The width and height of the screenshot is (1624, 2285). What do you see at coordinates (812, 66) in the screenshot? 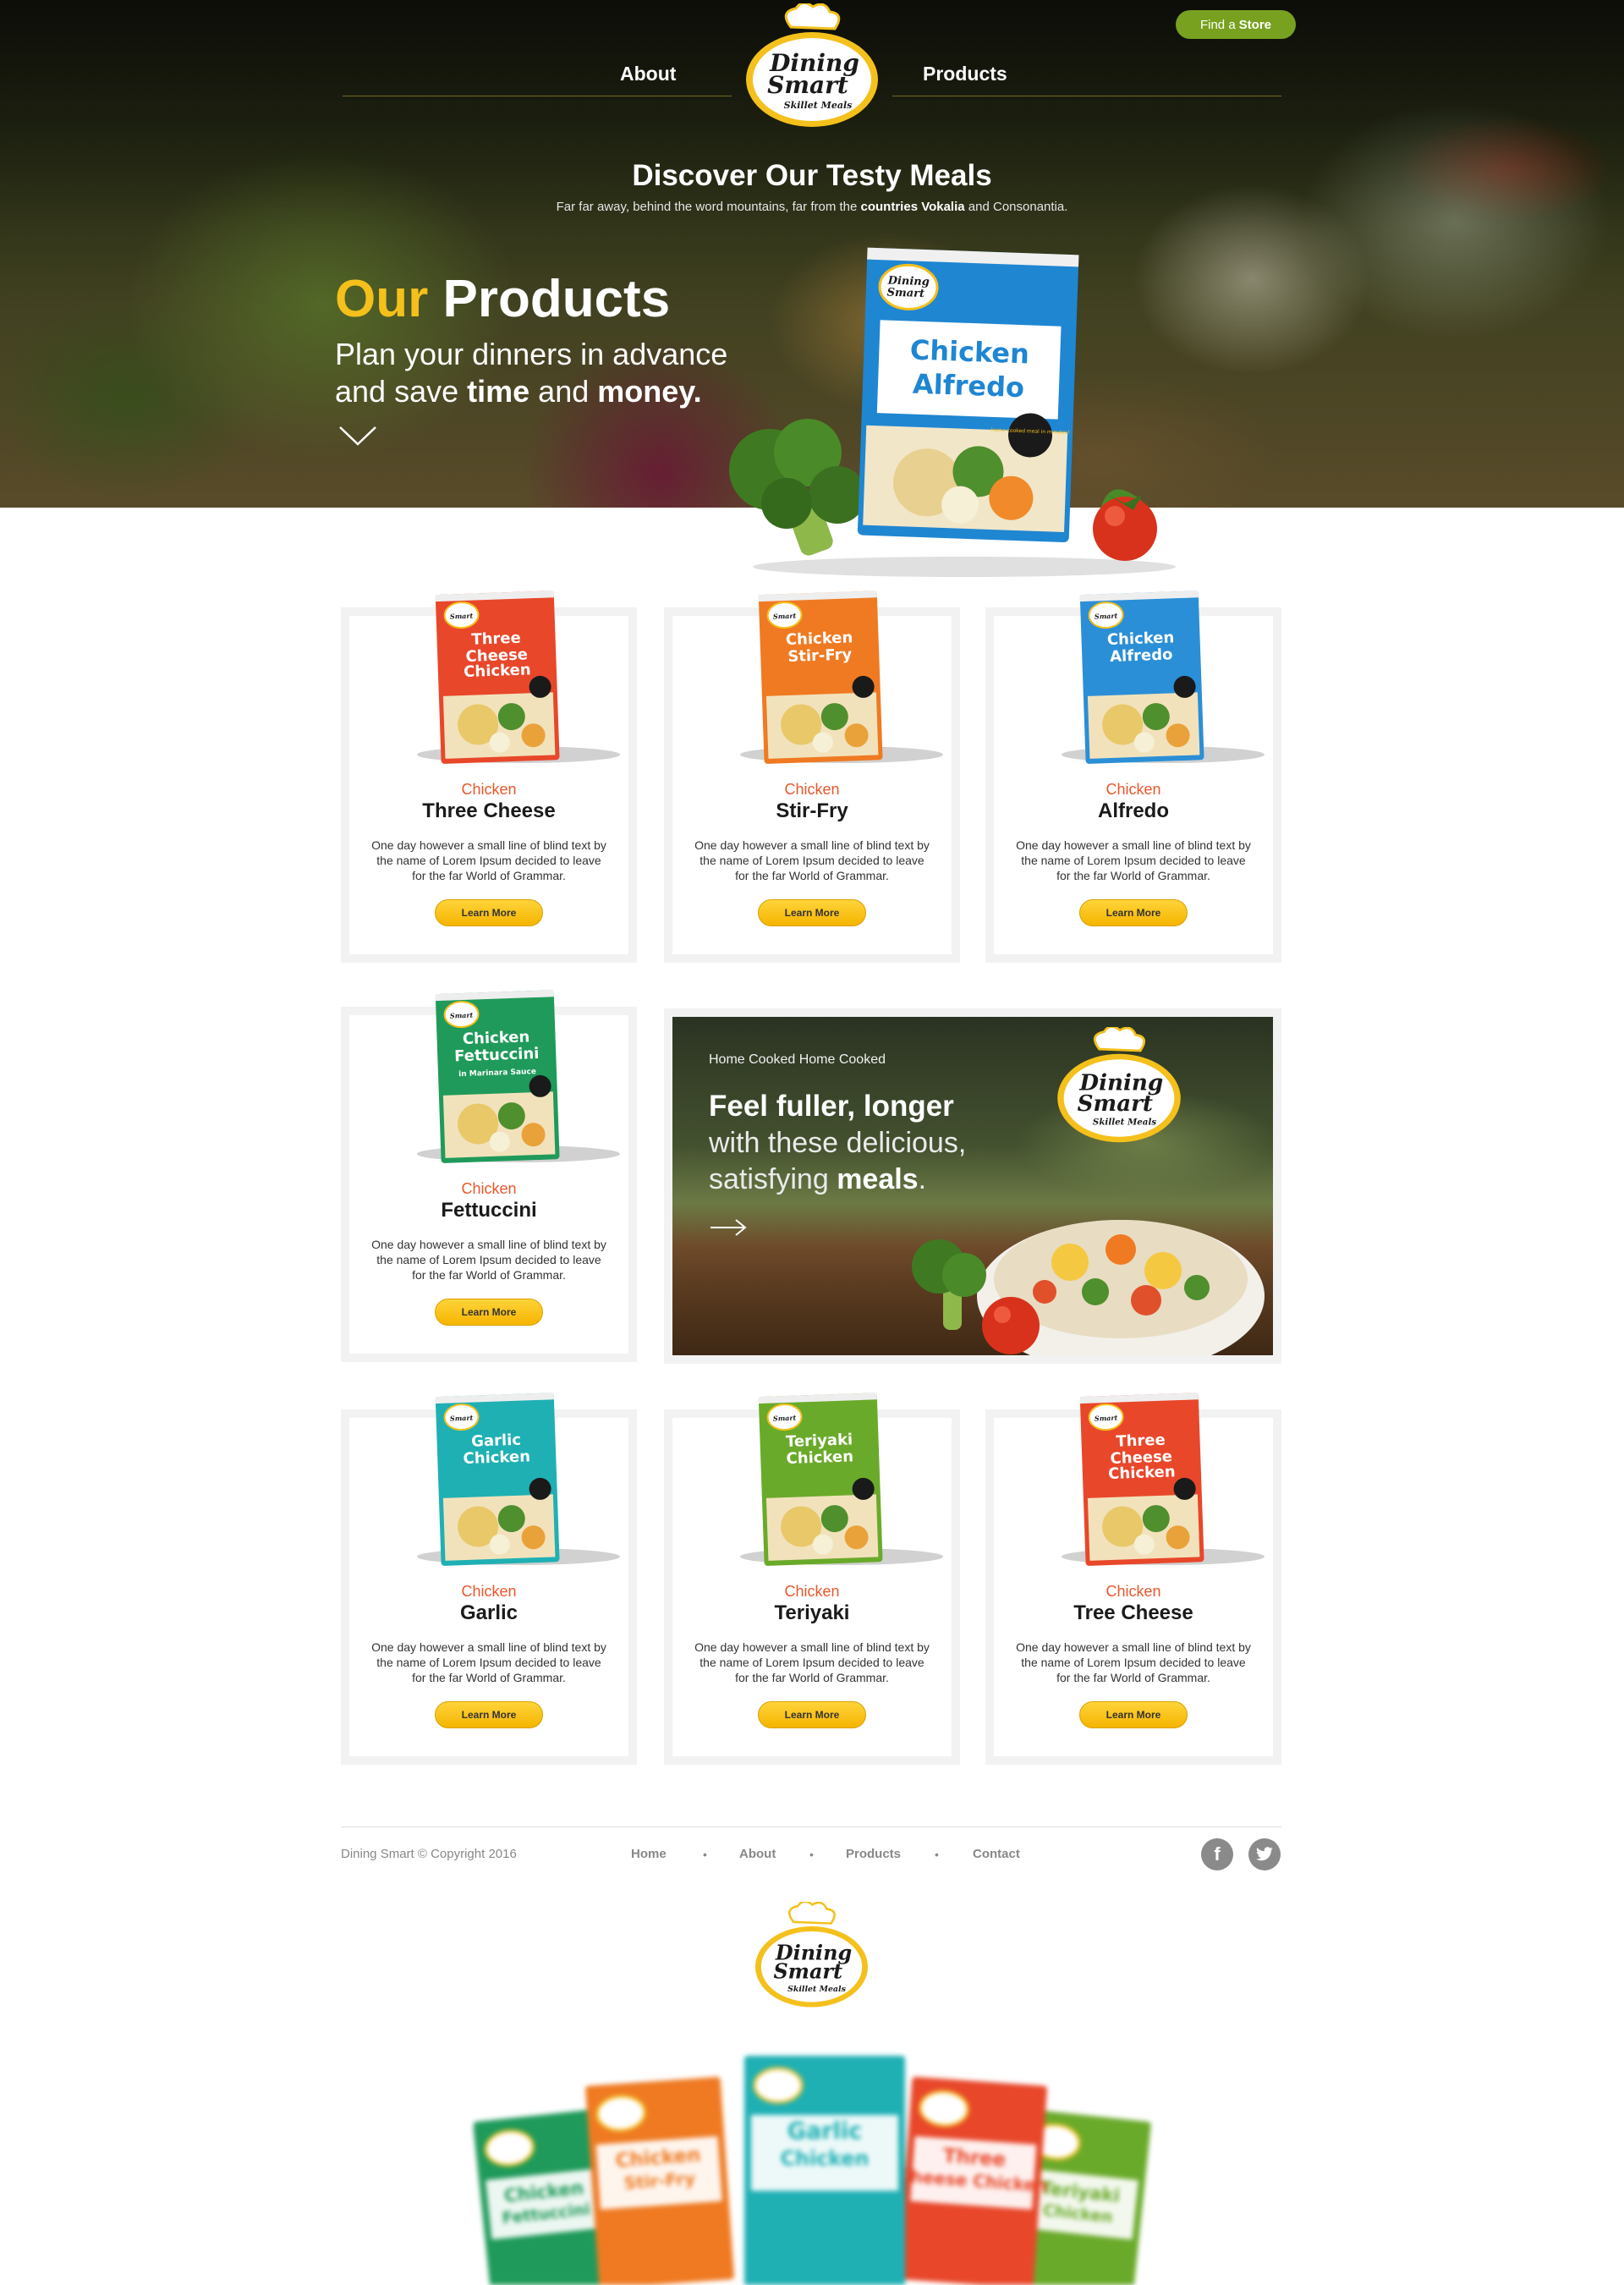
I see `dining-smart-logo: Dining Smart Skillet Meals` at bounding box center [812, 66].